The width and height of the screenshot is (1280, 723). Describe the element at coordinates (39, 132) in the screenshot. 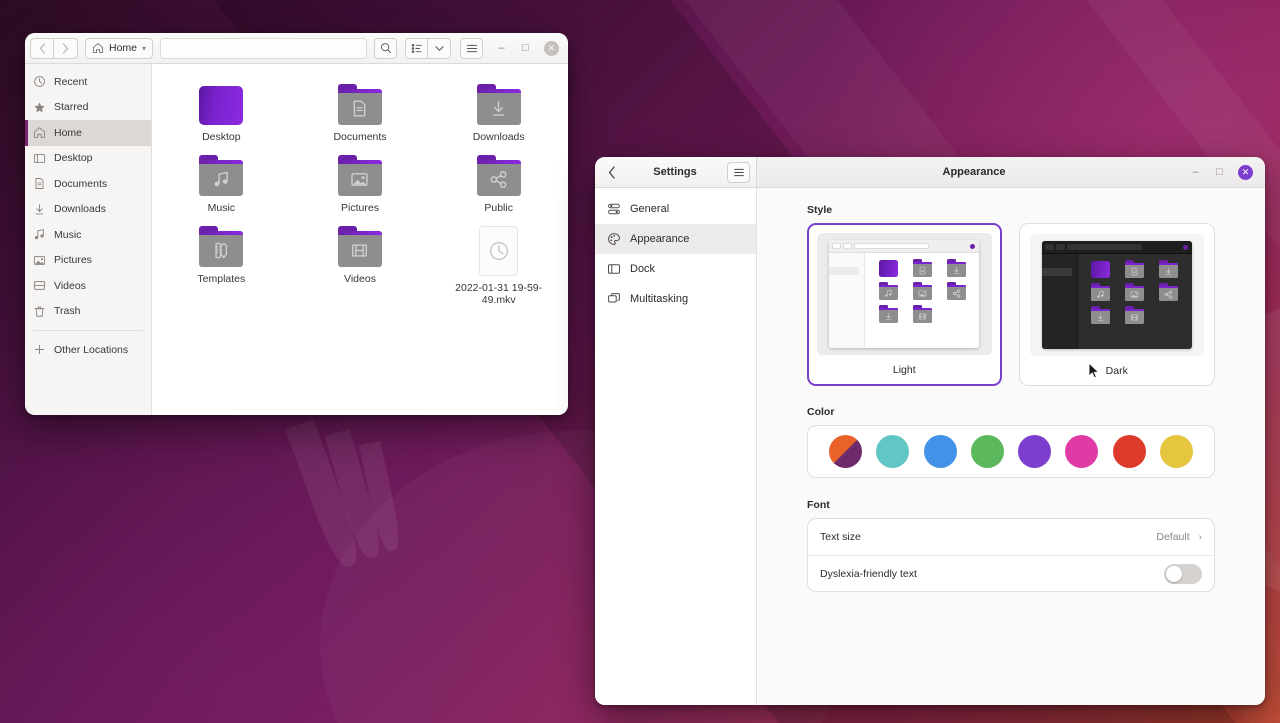

I see `home-icon` at that location.